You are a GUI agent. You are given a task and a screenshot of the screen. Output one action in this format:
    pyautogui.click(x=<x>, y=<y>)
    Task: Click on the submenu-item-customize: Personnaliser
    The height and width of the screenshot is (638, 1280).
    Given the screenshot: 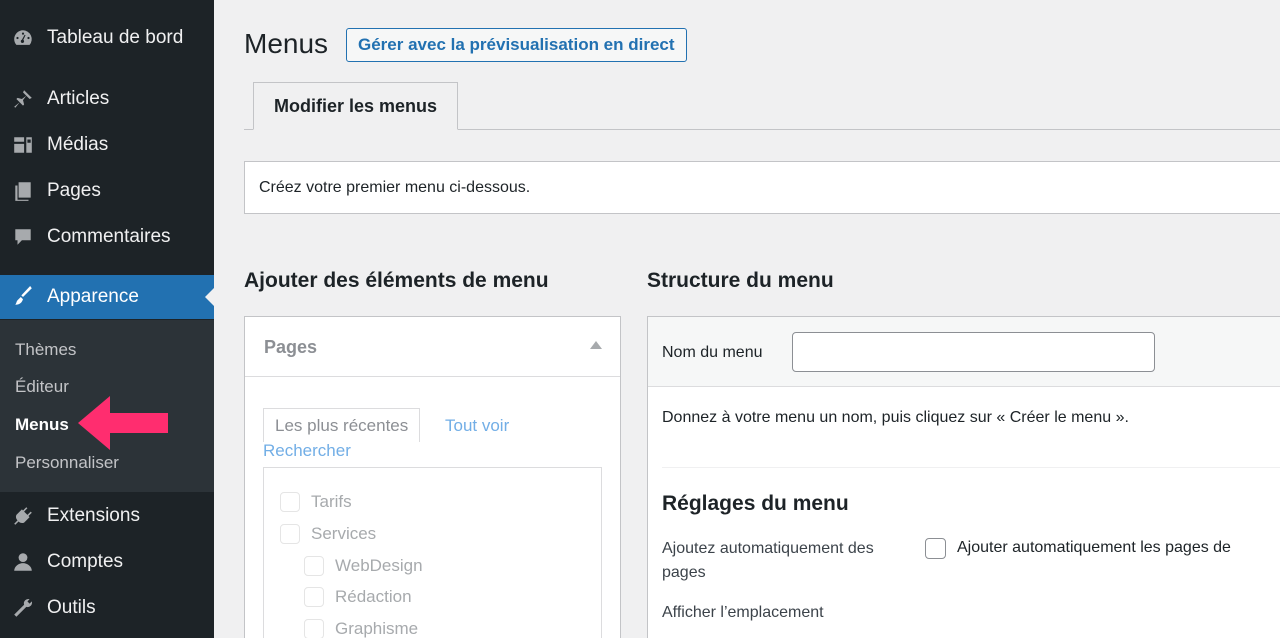 What is the action you would take?
    pyautogui.click(x=67, y=463)
    